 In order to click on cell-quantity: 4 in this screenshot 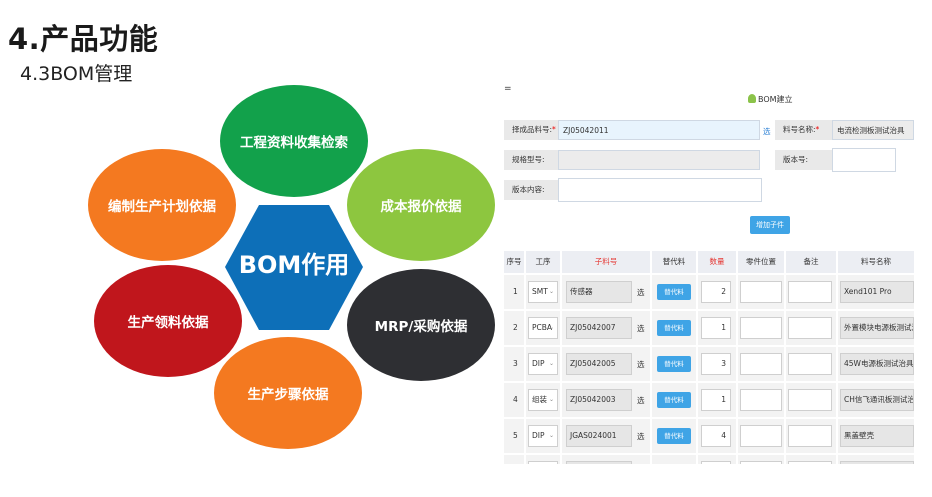, I will do `click(717, 436)`.